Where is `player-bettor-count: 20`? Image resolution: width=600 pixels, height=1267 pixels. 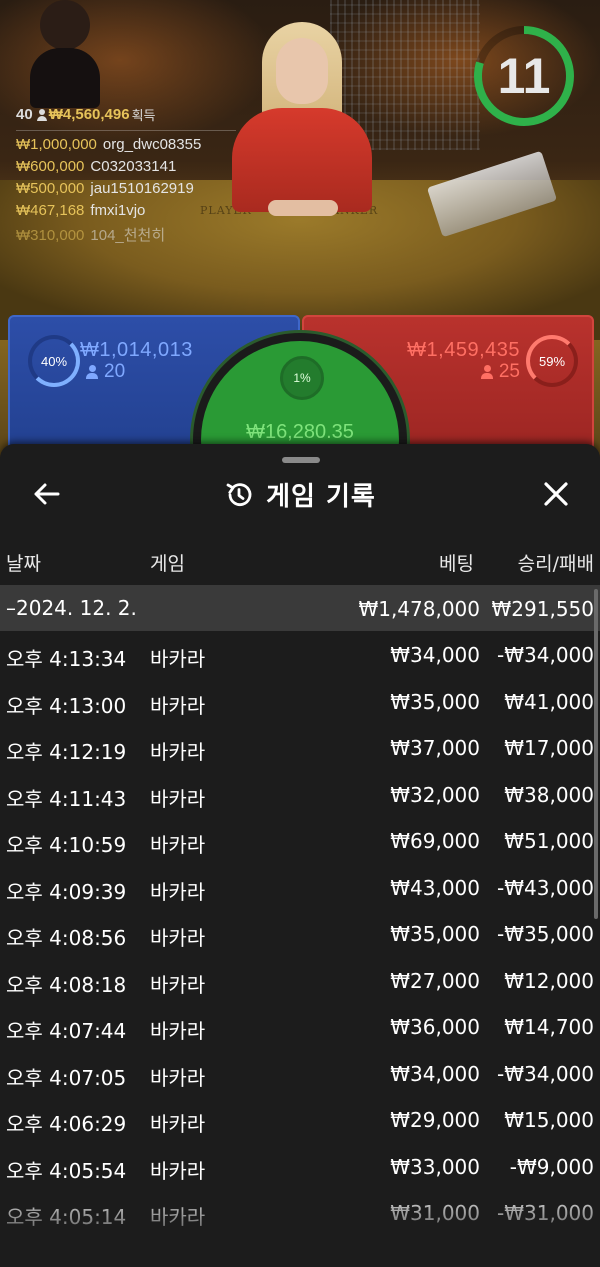
player-bettor-count: 20 is located at coordinates (105, 372).